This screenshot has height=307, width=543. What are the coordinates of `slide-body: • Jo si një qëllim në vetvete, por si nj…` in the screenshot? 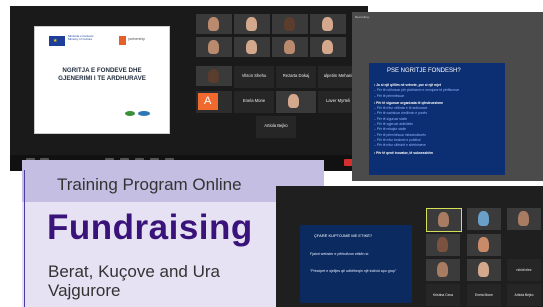 It's located at (417, 119).